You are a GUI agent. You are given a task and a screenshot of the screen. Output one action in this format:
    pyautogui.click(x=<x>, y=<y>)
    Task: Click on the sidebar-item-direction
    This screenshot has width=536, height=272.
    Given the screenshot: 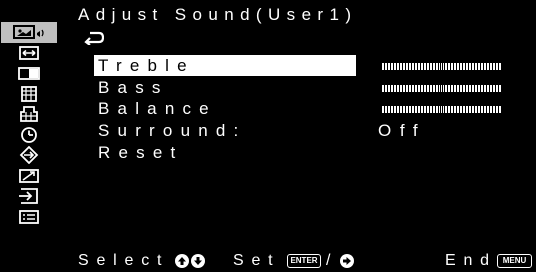 What is the action you would take?
    pyautogui.click(x=29, y=155)
    